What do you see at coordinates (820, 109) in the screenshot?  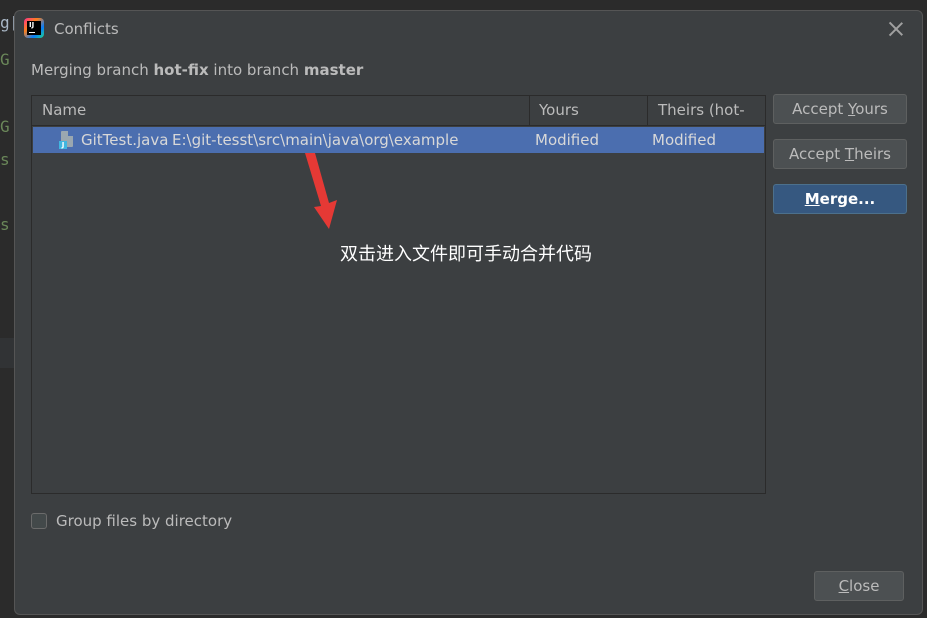 I see `accept-yours-label: Accept` at bounding box center [820, 109].